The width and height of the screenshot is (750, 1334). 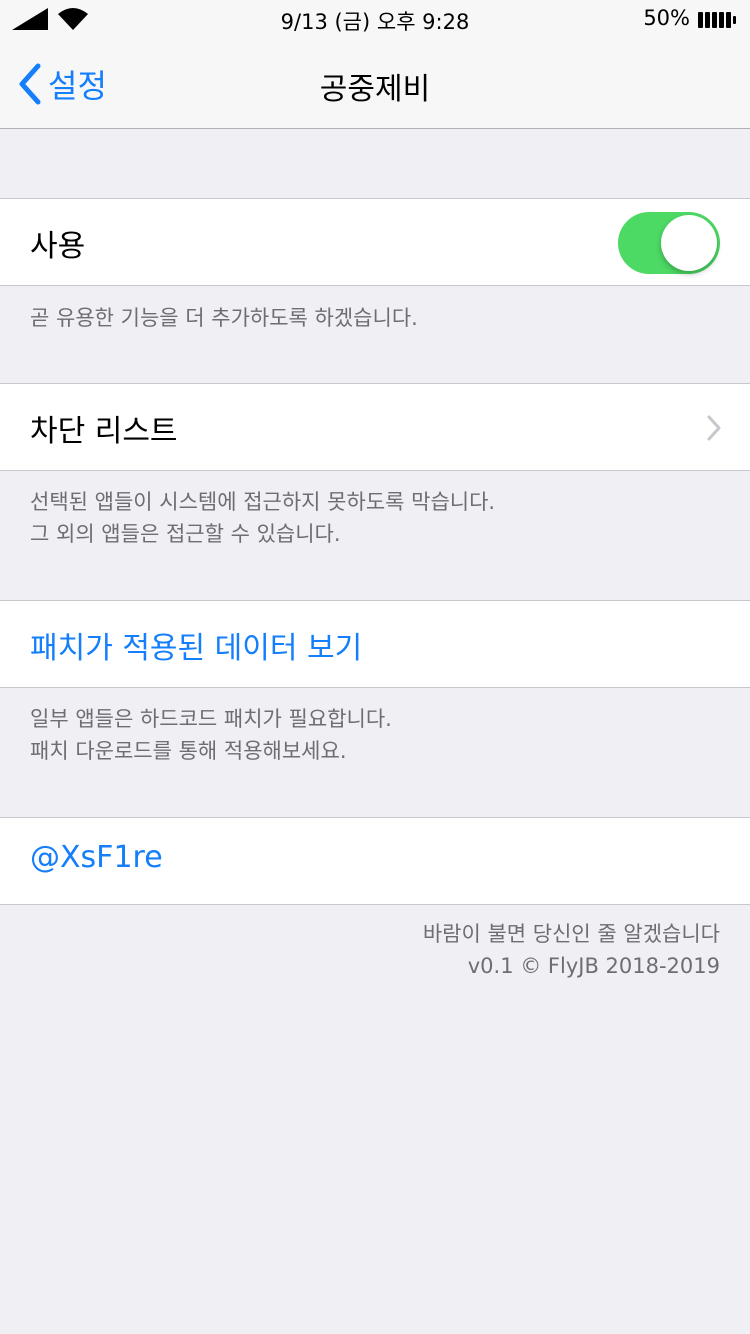 I want to click on navigation-bar: 설정 공중제비, so click(x=375, y=84).